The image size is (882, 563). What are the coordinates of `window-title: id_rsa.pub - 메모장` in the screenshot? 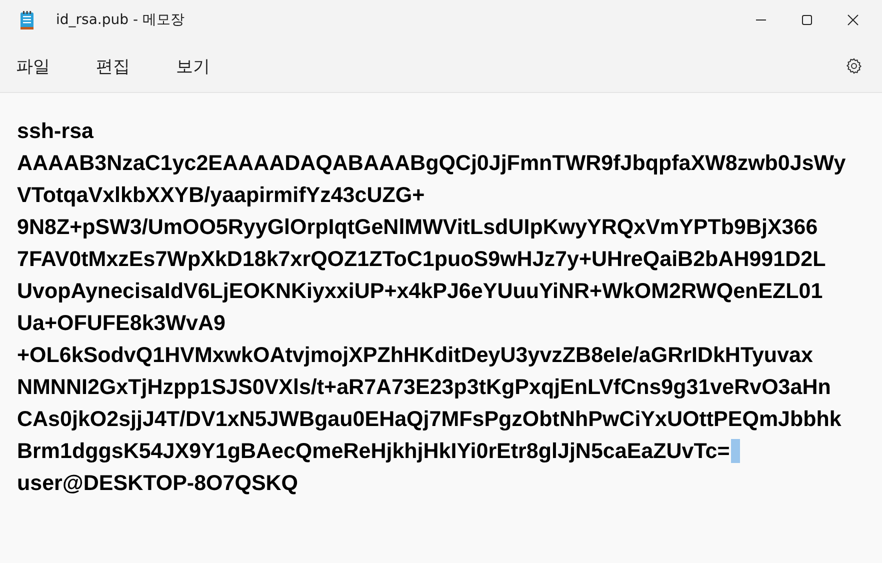 It's located at (121, 20).